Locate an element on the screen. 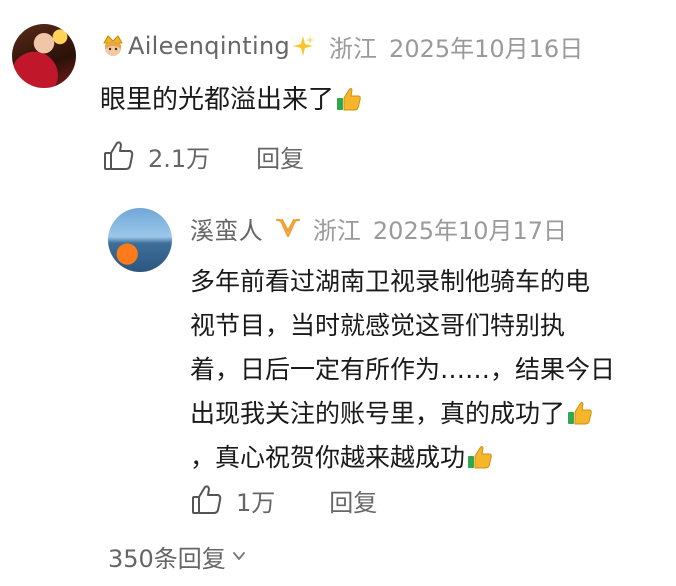 The width and height of the screenshot is (676, 586). comment-text-content: 眼里的光都溢出来了 is located at coordinates (217, 100).